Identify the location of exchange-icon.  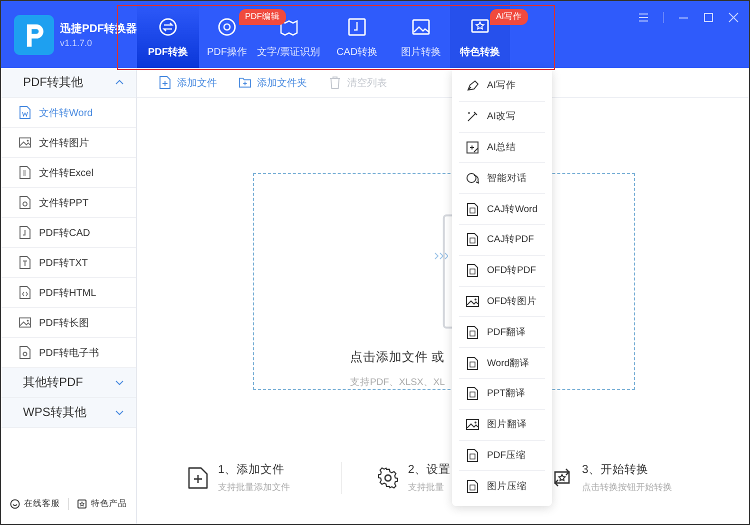
(168, 26).